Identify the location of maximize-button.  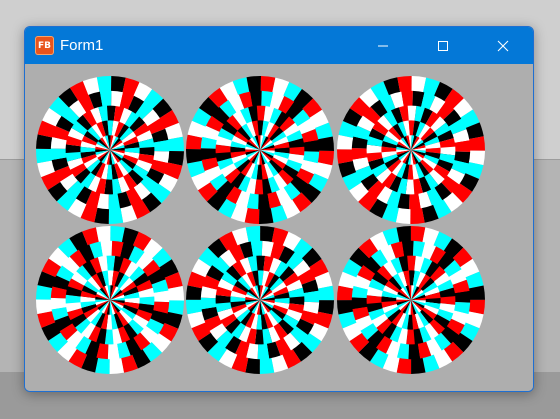
(443, 45).